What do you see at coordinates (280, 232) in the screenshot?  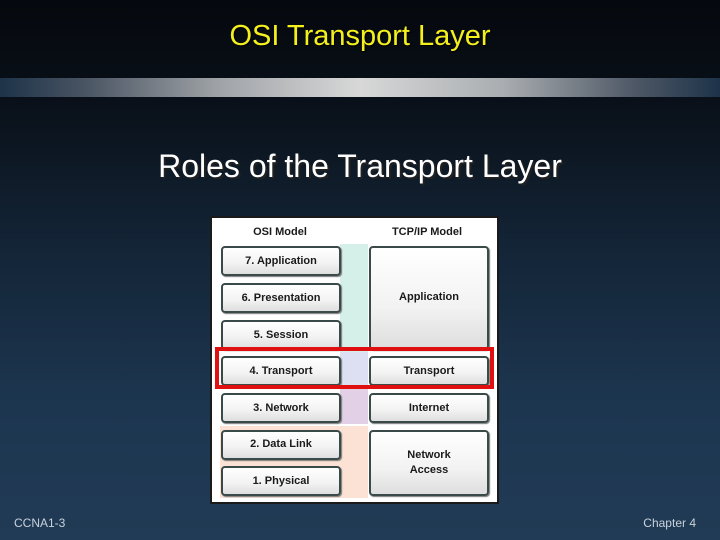 I see `osi-model-header: OSI Model` at bounding box center [280, 232].